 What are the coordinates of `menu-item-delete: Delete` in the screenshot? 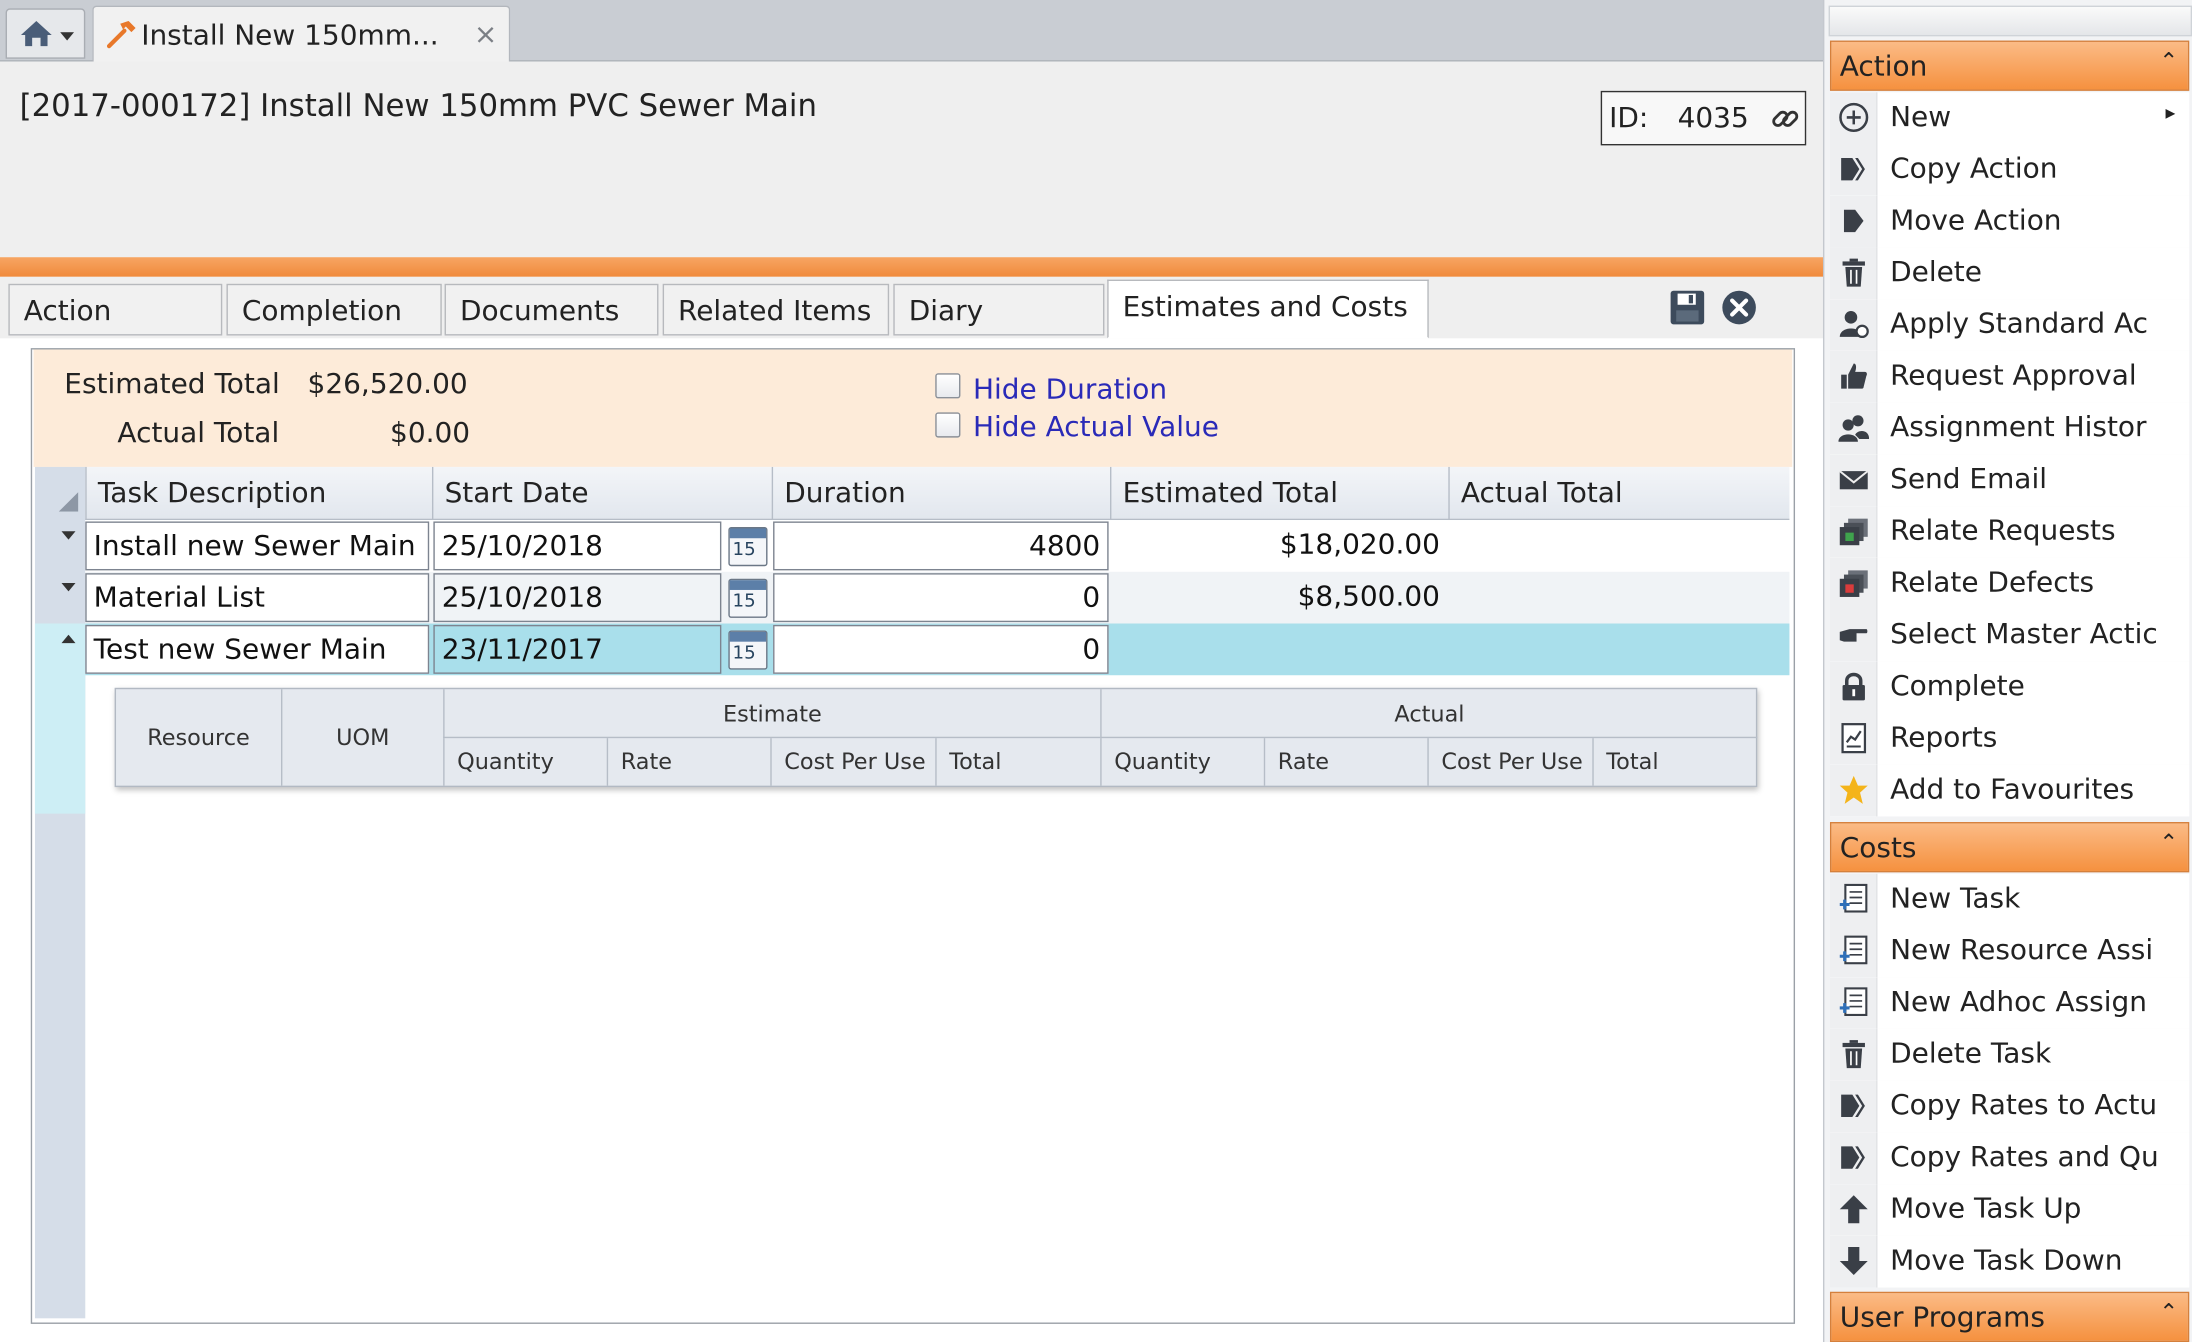 It's located at (2009, 273).